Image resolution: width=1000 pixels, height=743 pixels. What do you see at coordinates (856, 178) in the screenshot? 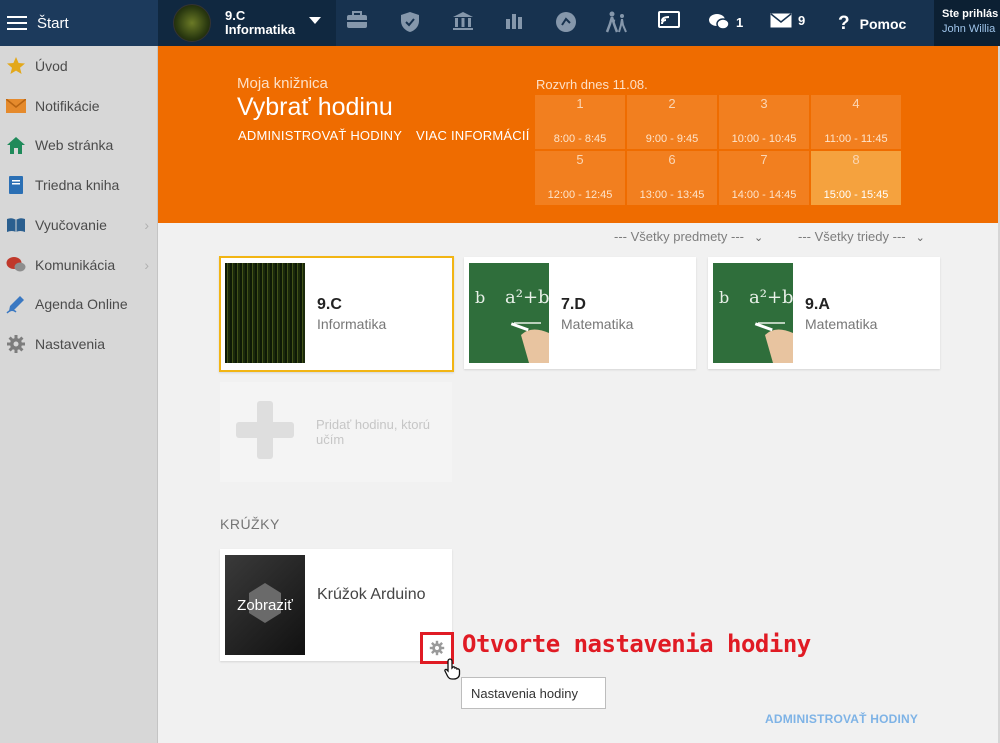
I see `schedule-slot-current: 8 15:00 - 15:45` at bounding box center [856, 178].